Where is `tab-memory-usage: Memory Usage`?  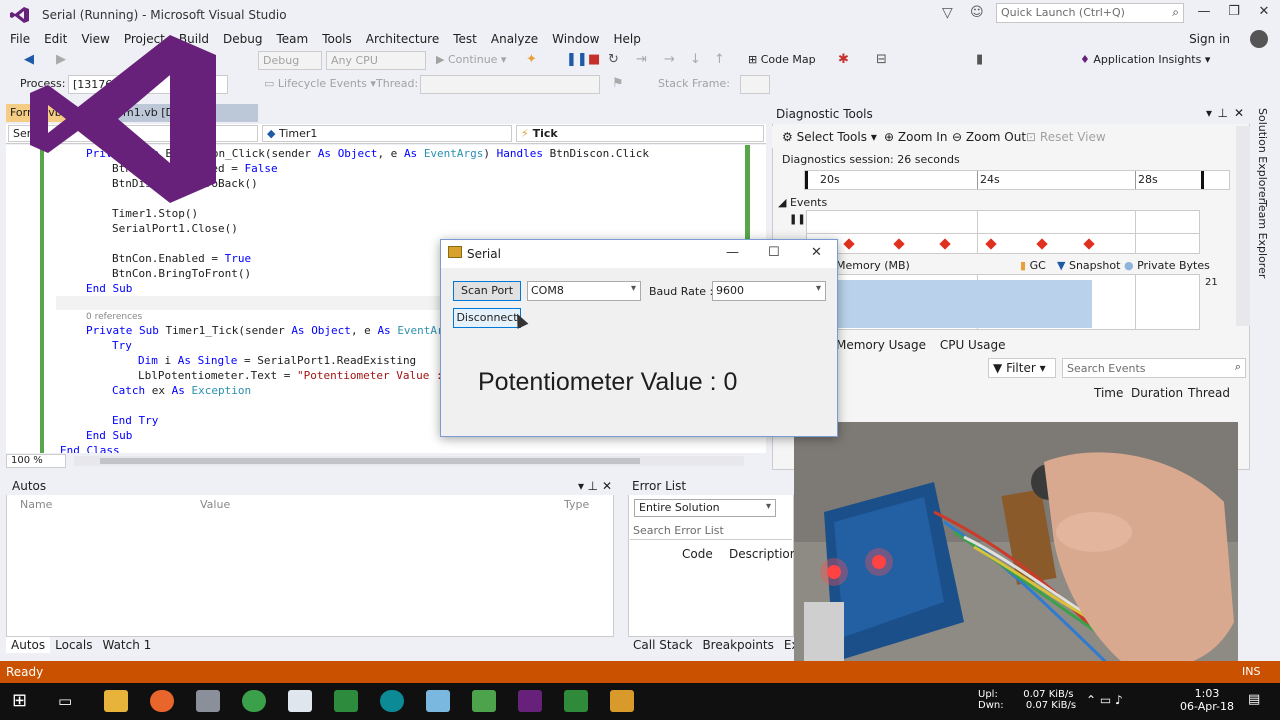
tab-memory-usage: Memory Usage is located at coordinates (881, 345).